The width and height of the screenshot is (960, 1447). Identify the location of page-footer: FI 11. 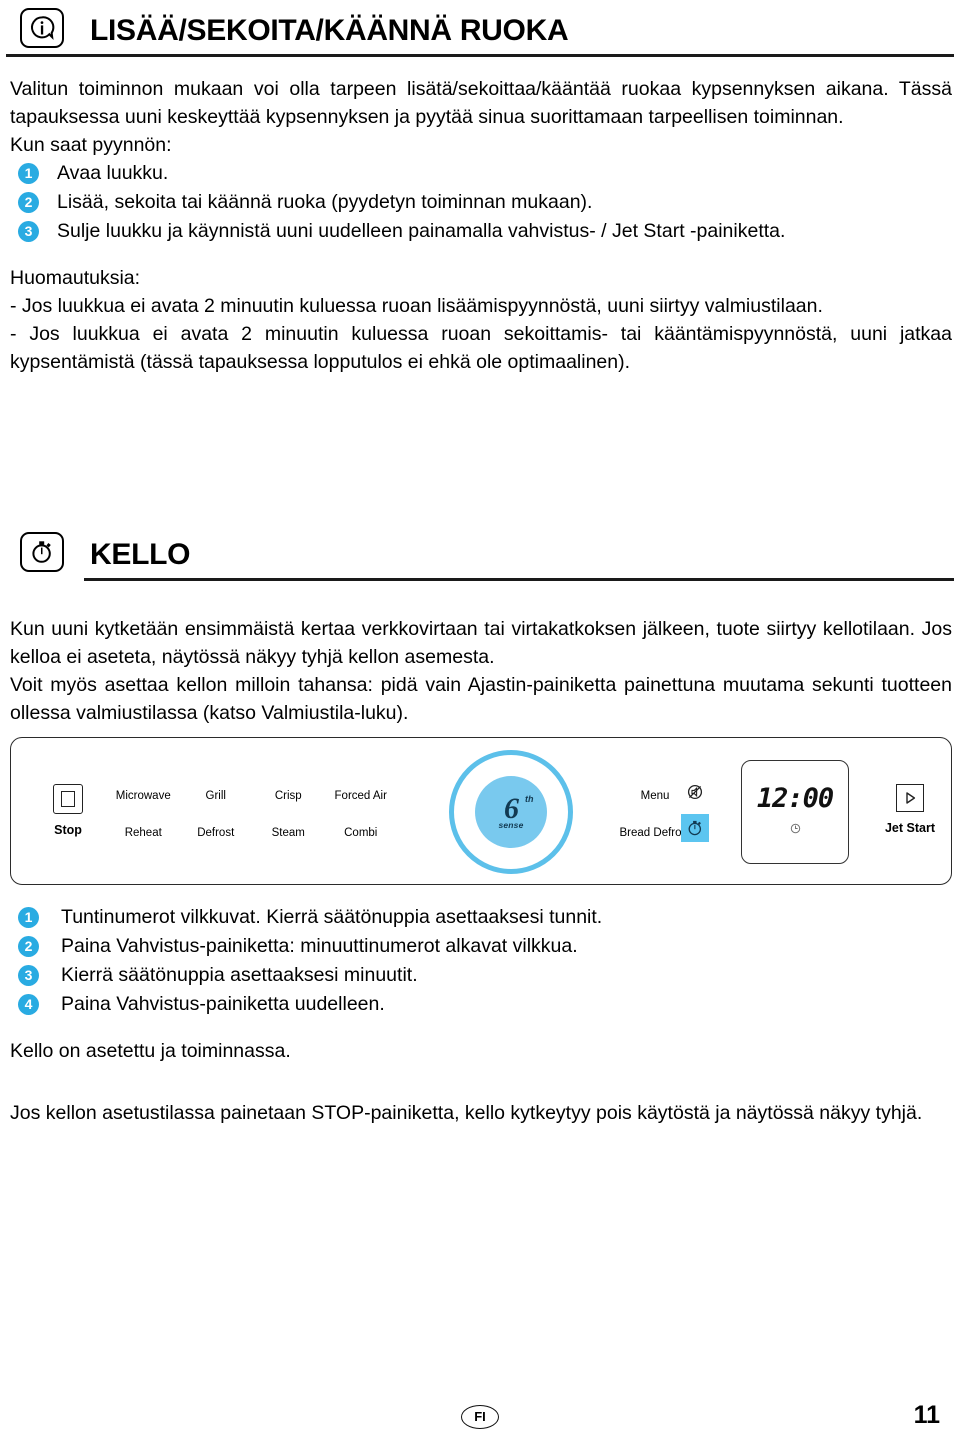
(480, 1419).